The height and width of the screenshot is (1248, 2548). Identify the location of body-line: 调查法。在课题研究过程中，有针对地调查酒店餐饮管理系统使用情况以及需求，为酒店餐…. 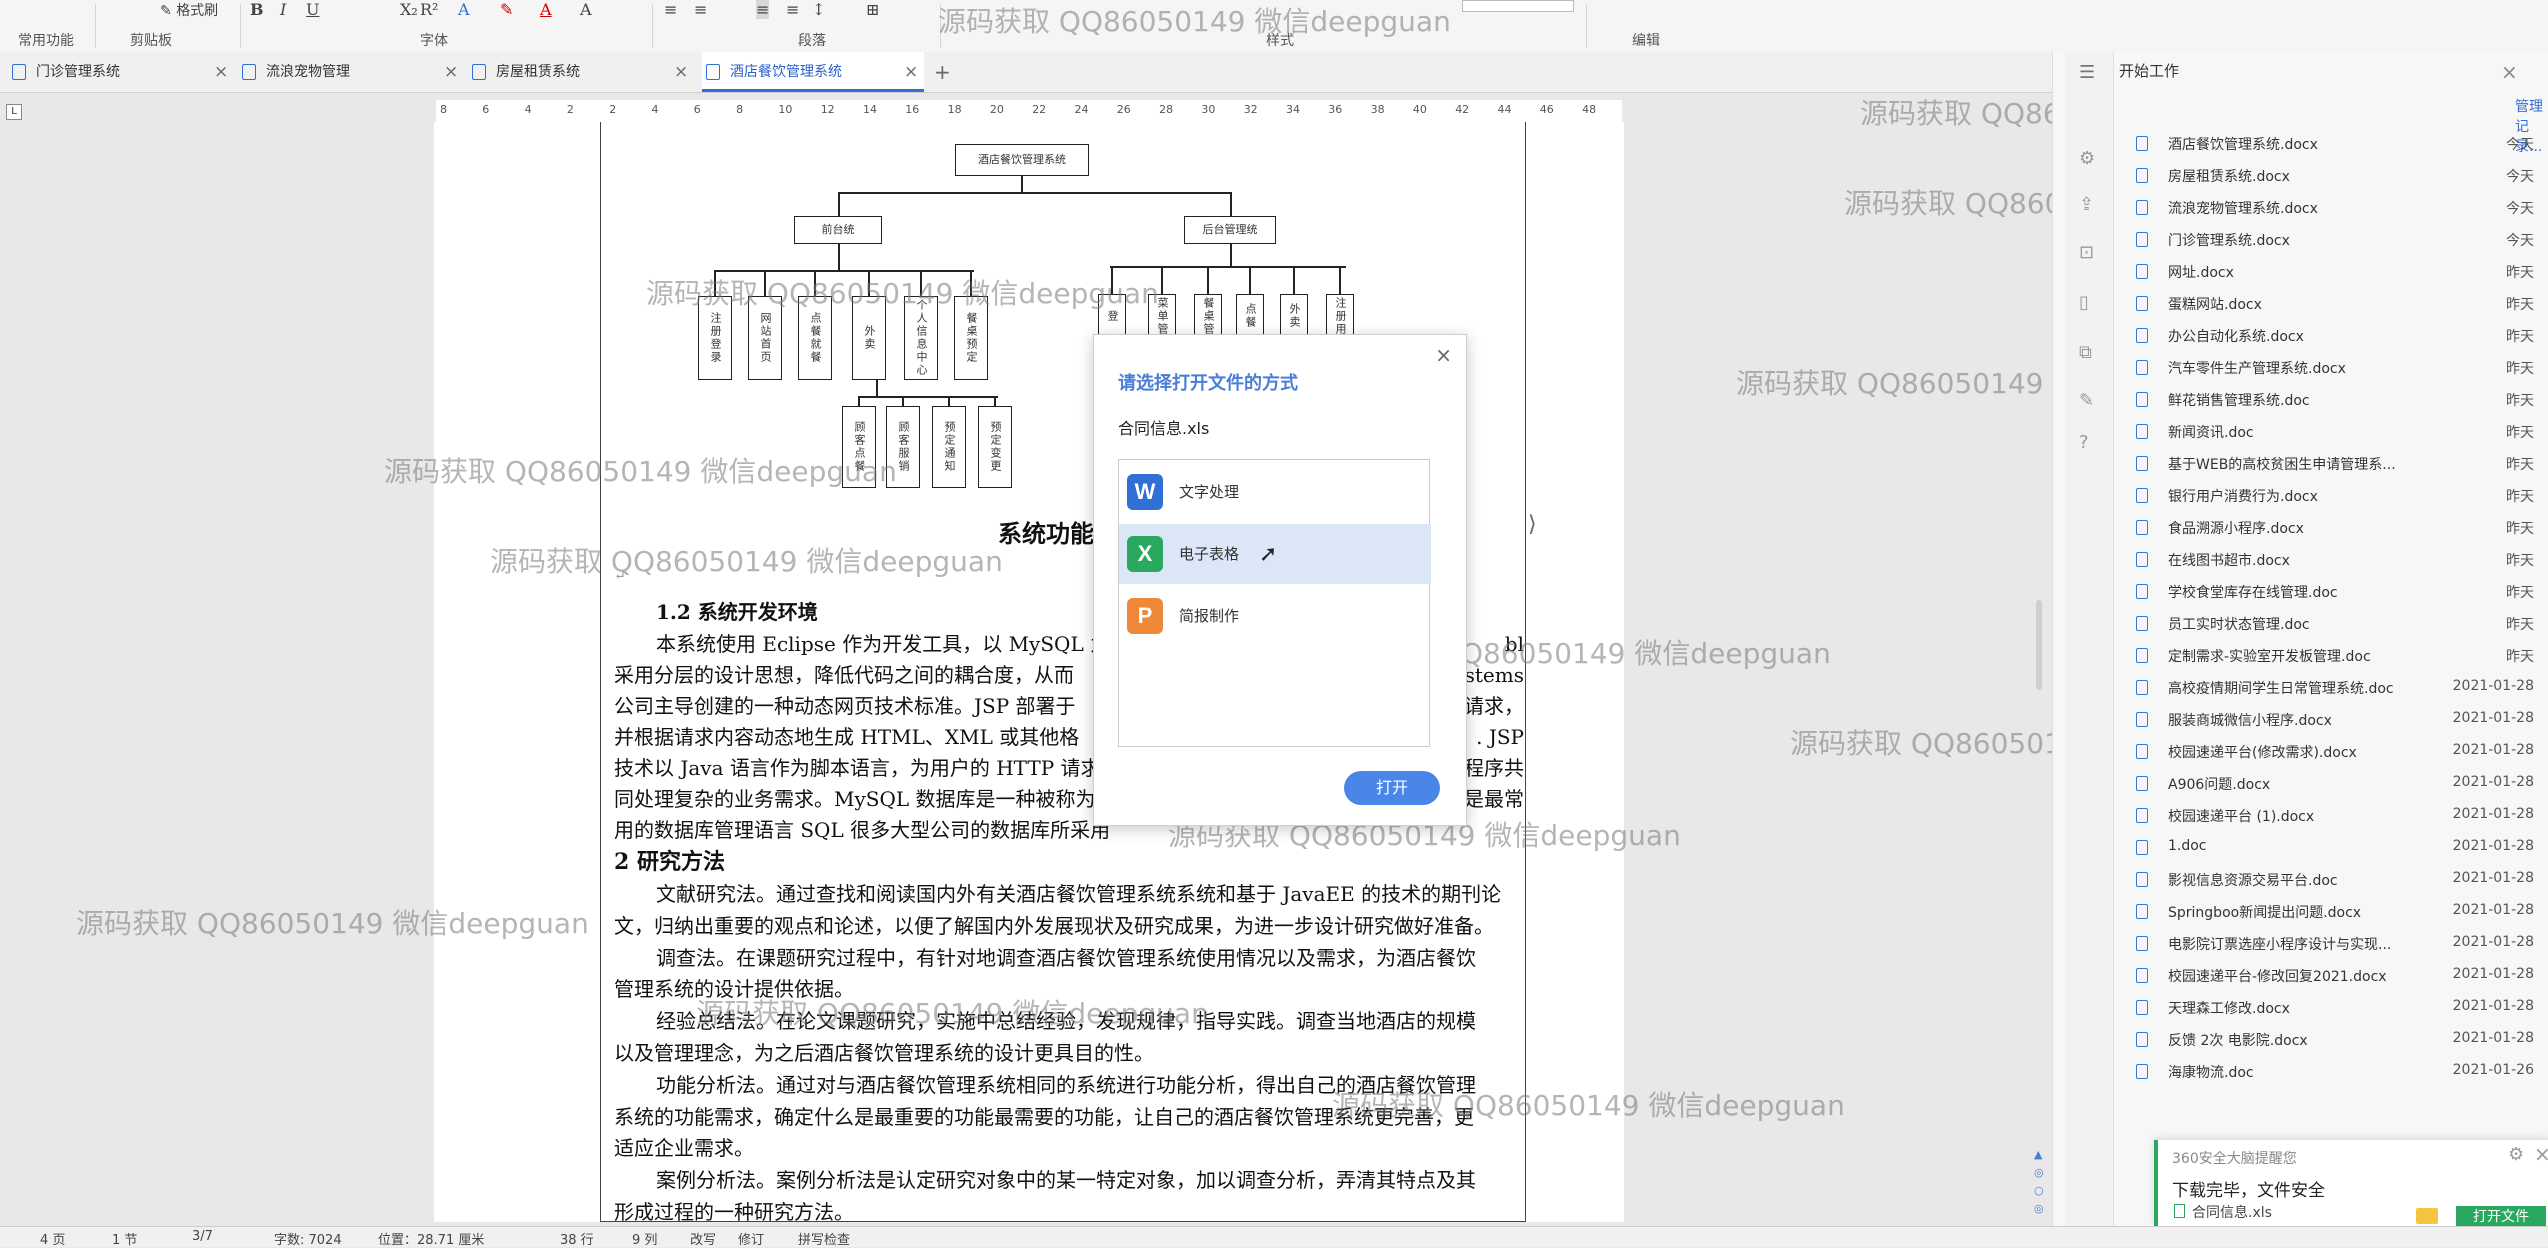
(1066, 957).